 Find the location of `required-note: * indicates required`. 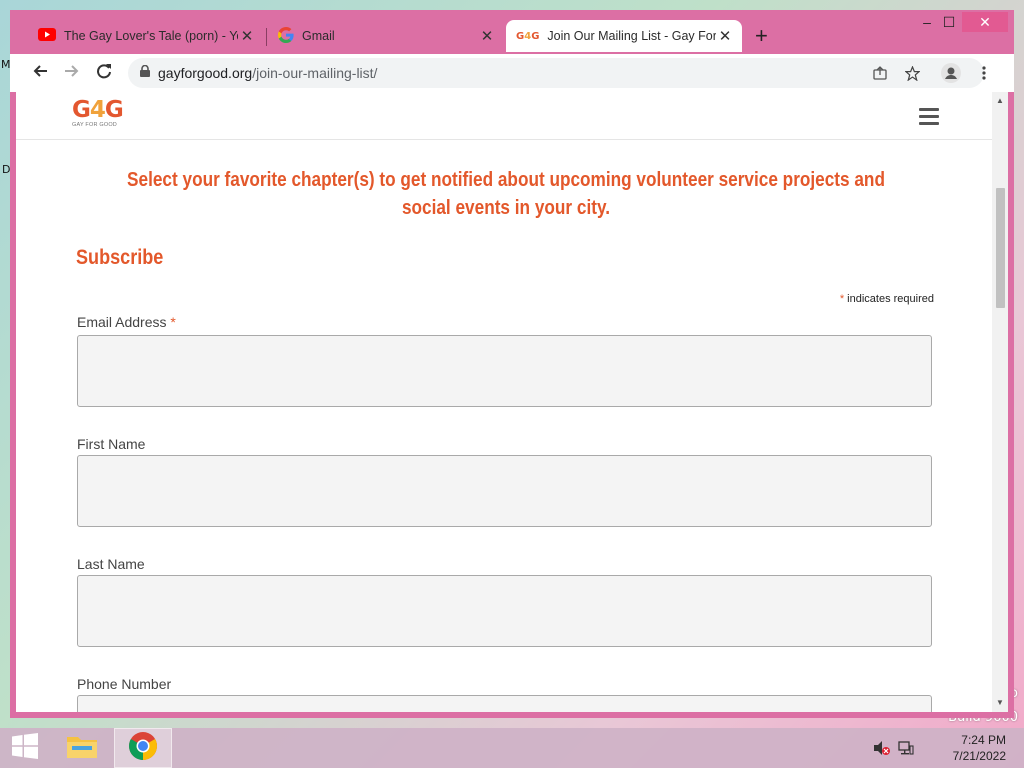

required-note: * indicates required is located at coordinates (886, 299).